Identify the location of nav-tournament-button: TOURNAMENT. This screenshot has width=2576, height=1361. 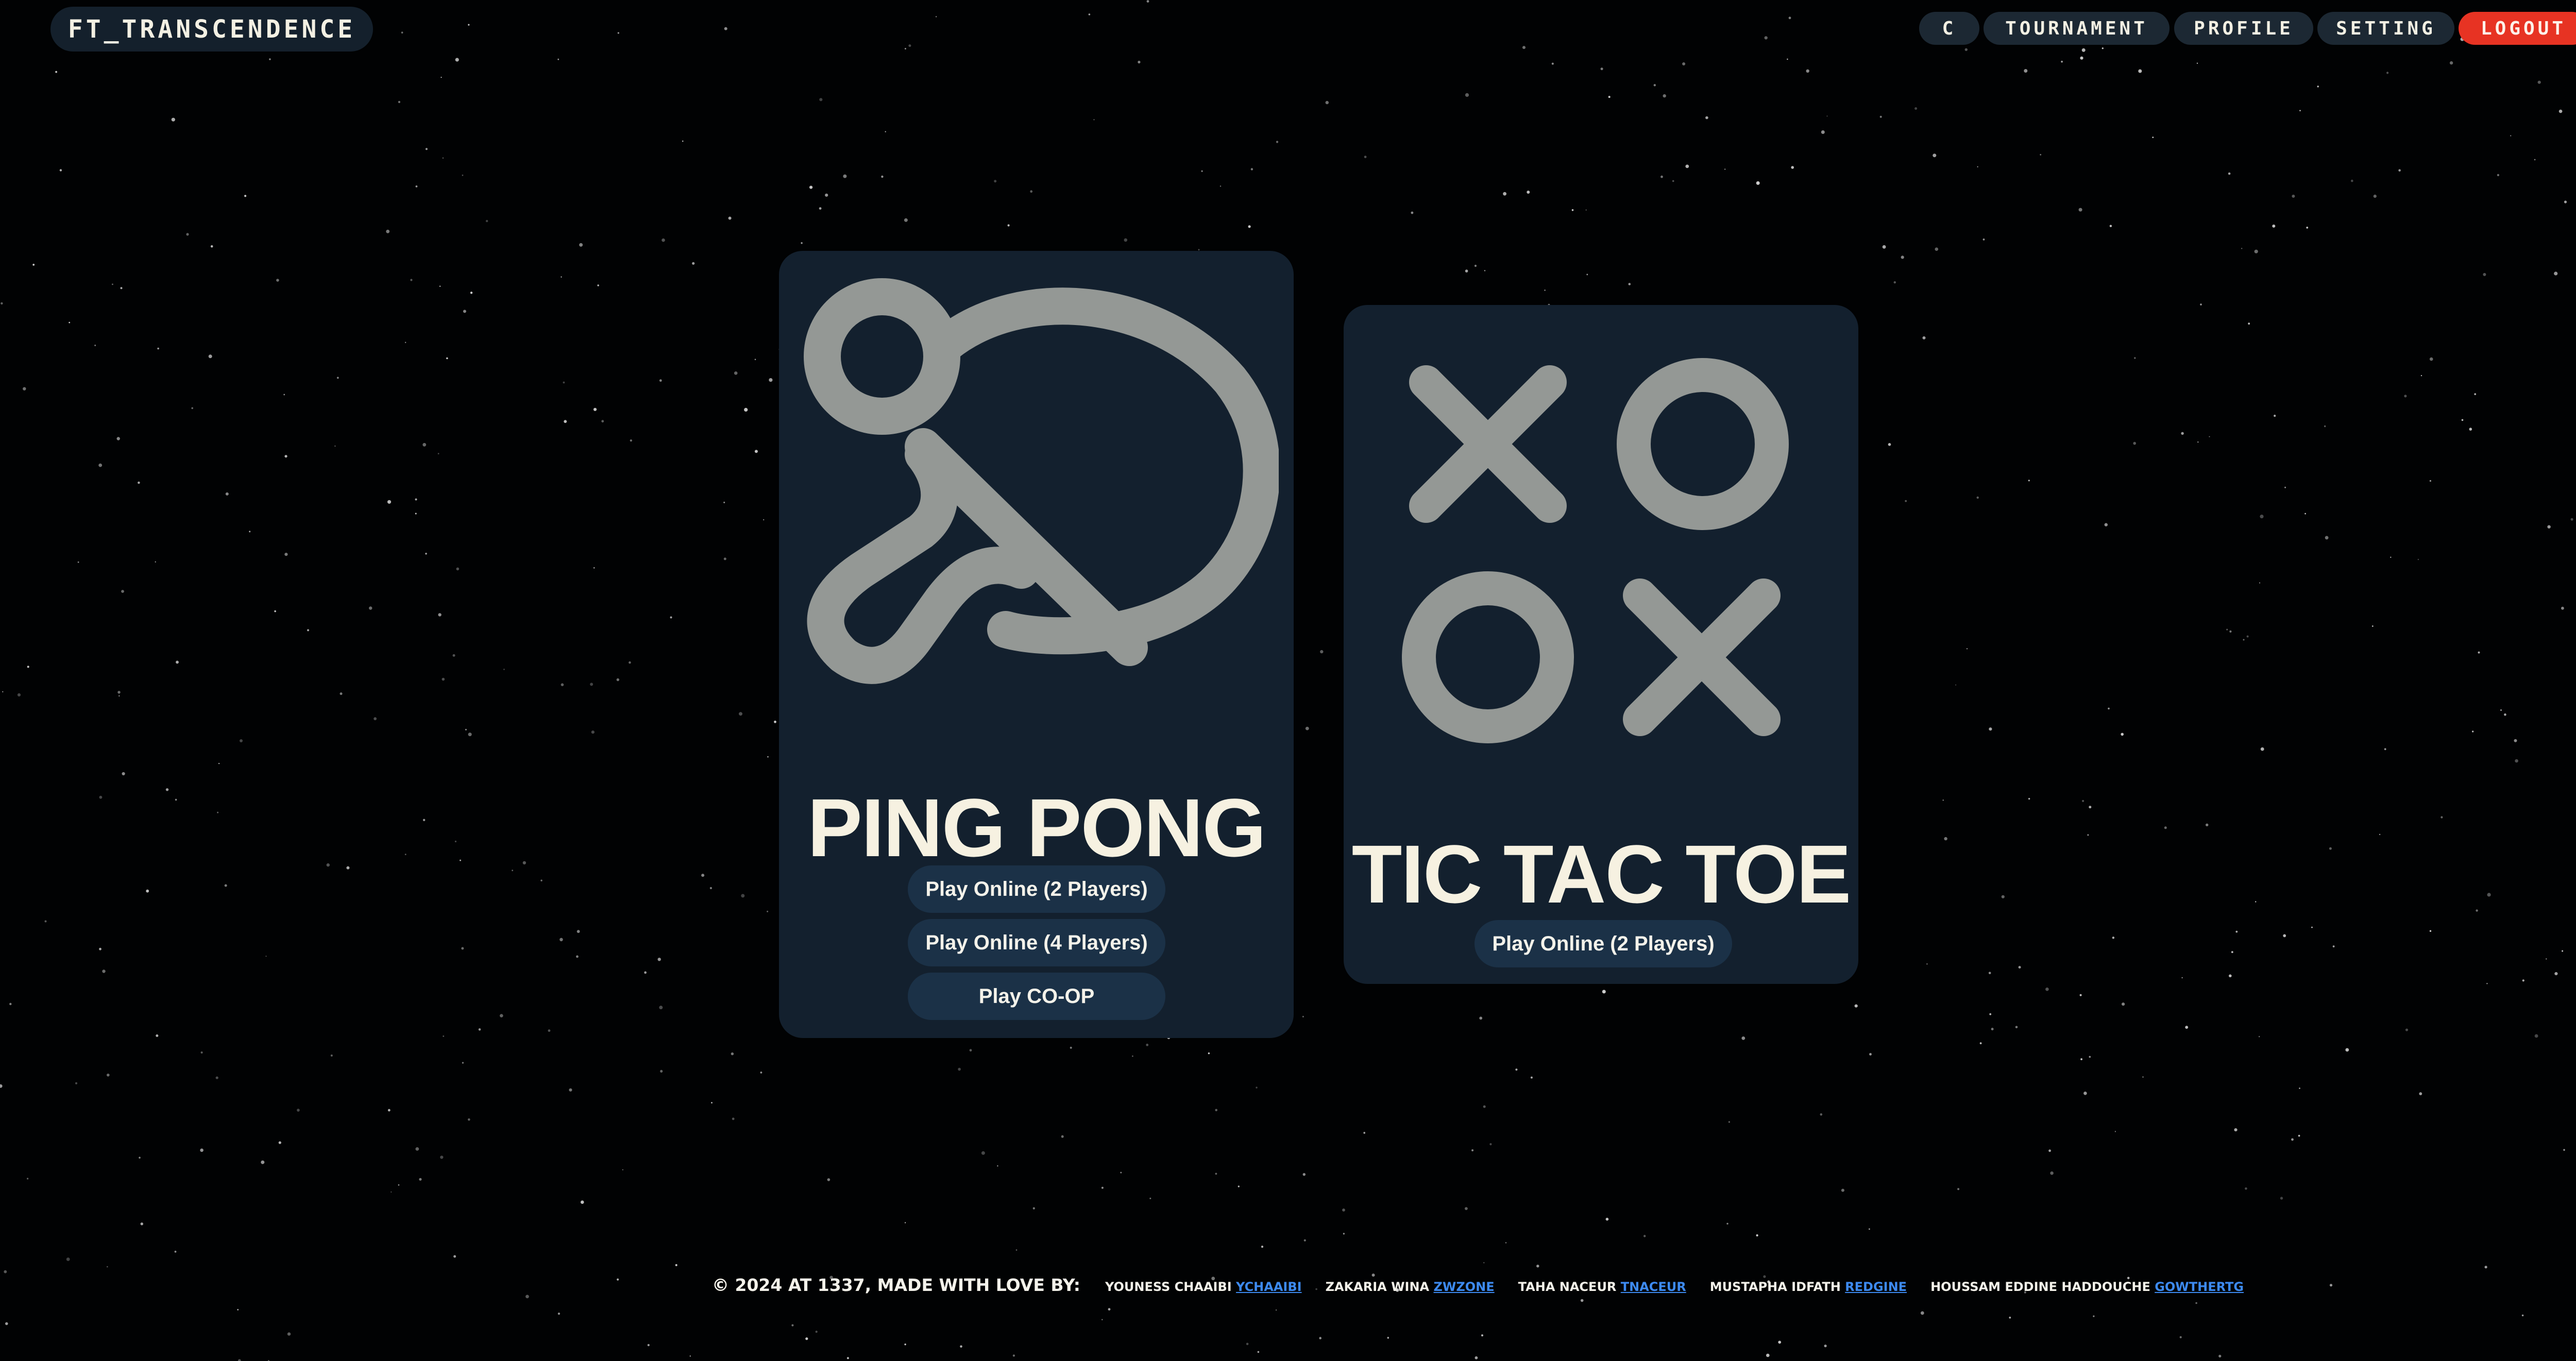
(2077, 28).